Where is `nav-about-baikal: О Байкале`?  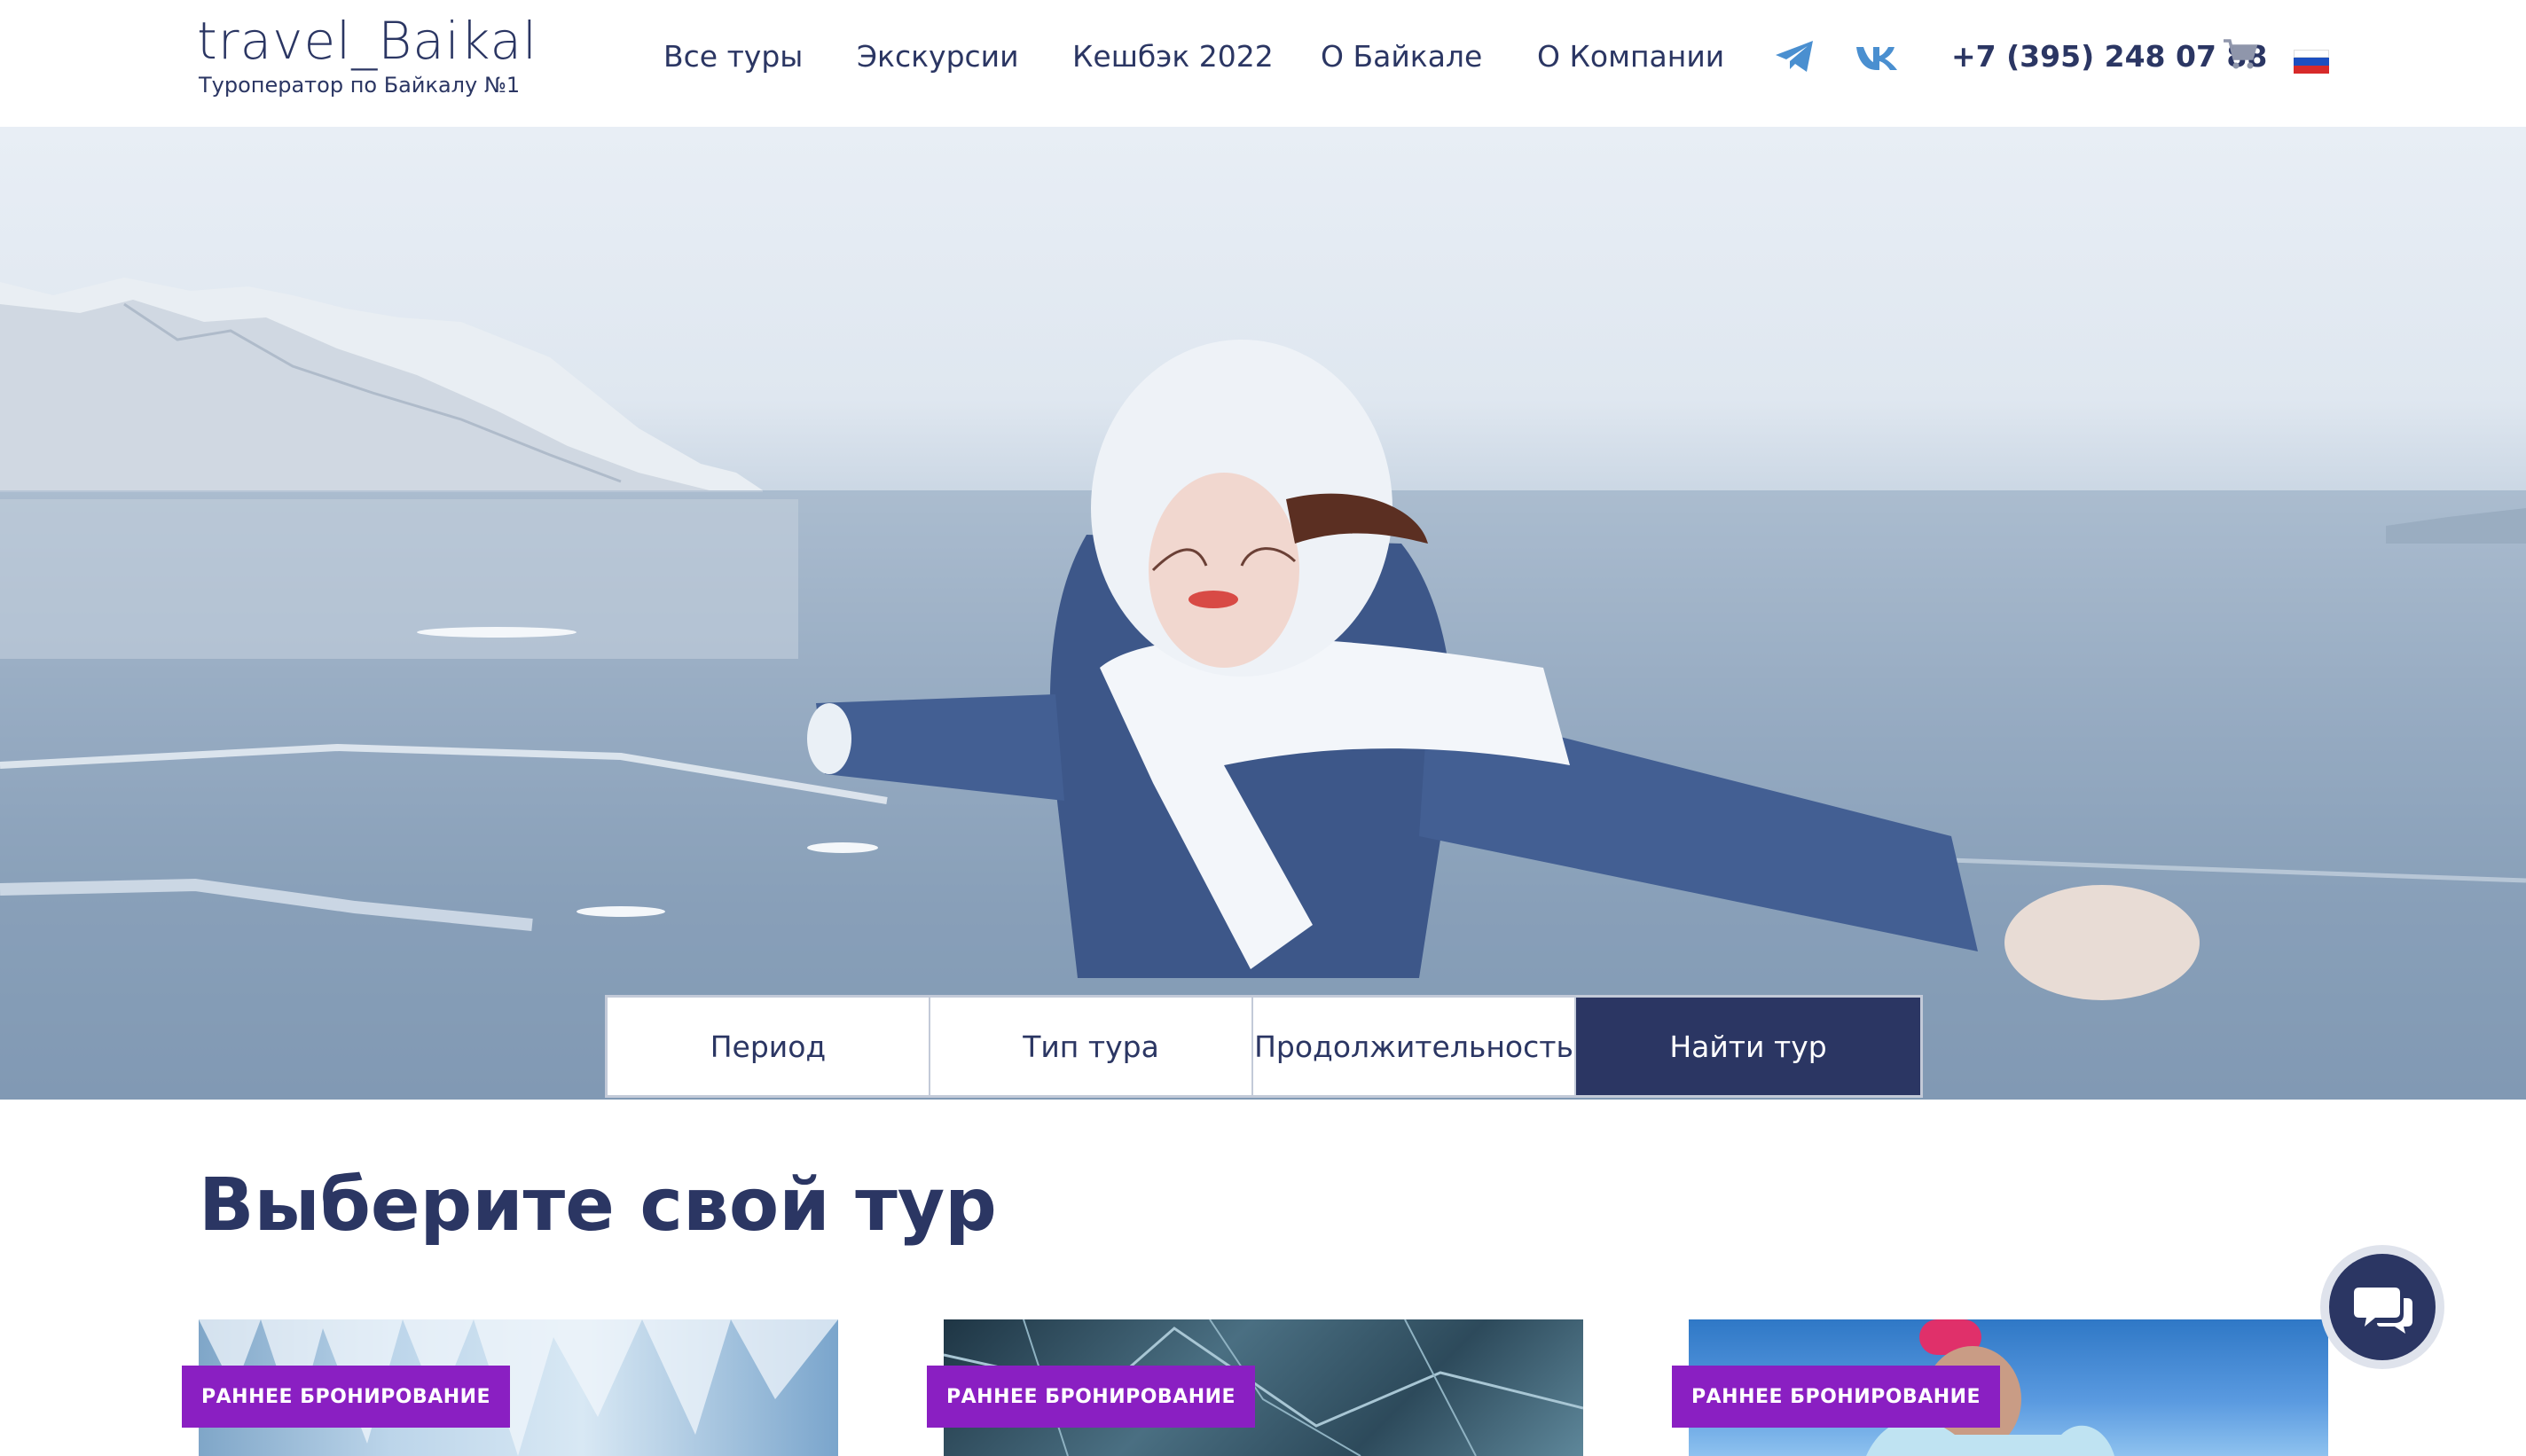 nav-about-baikal: О Байкале is located at coordinates (1401, 61).